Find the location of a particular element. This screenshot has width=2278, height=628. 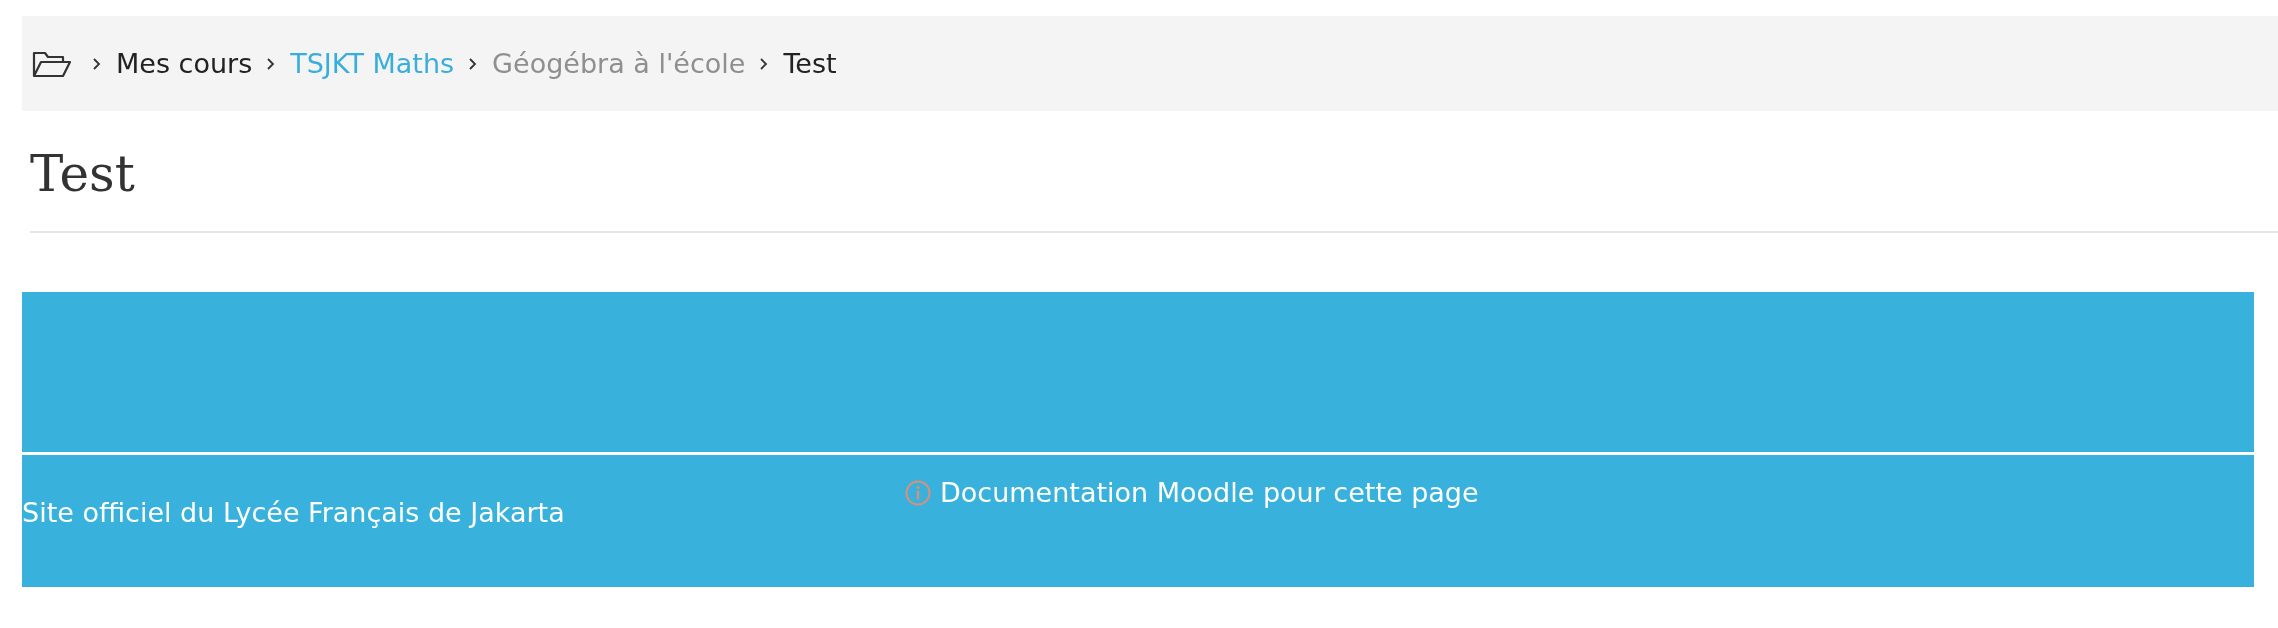

site-text: Site officiel du Lycée Français de Jakarta is located at coordinates (293, 512).